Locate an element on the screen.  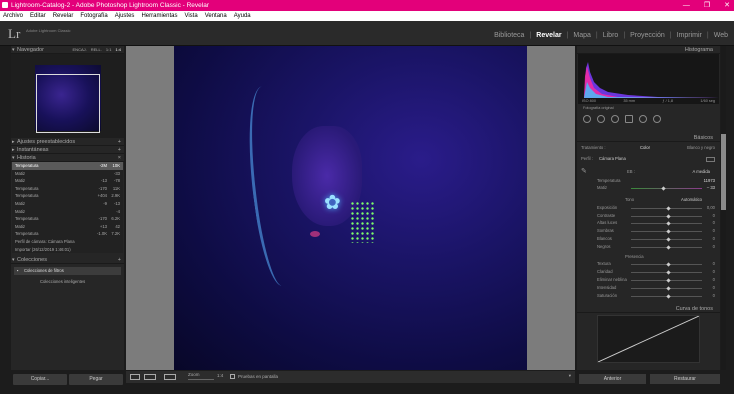
history-row: Temperatura -170 11K is located at coordinates (67, 188).